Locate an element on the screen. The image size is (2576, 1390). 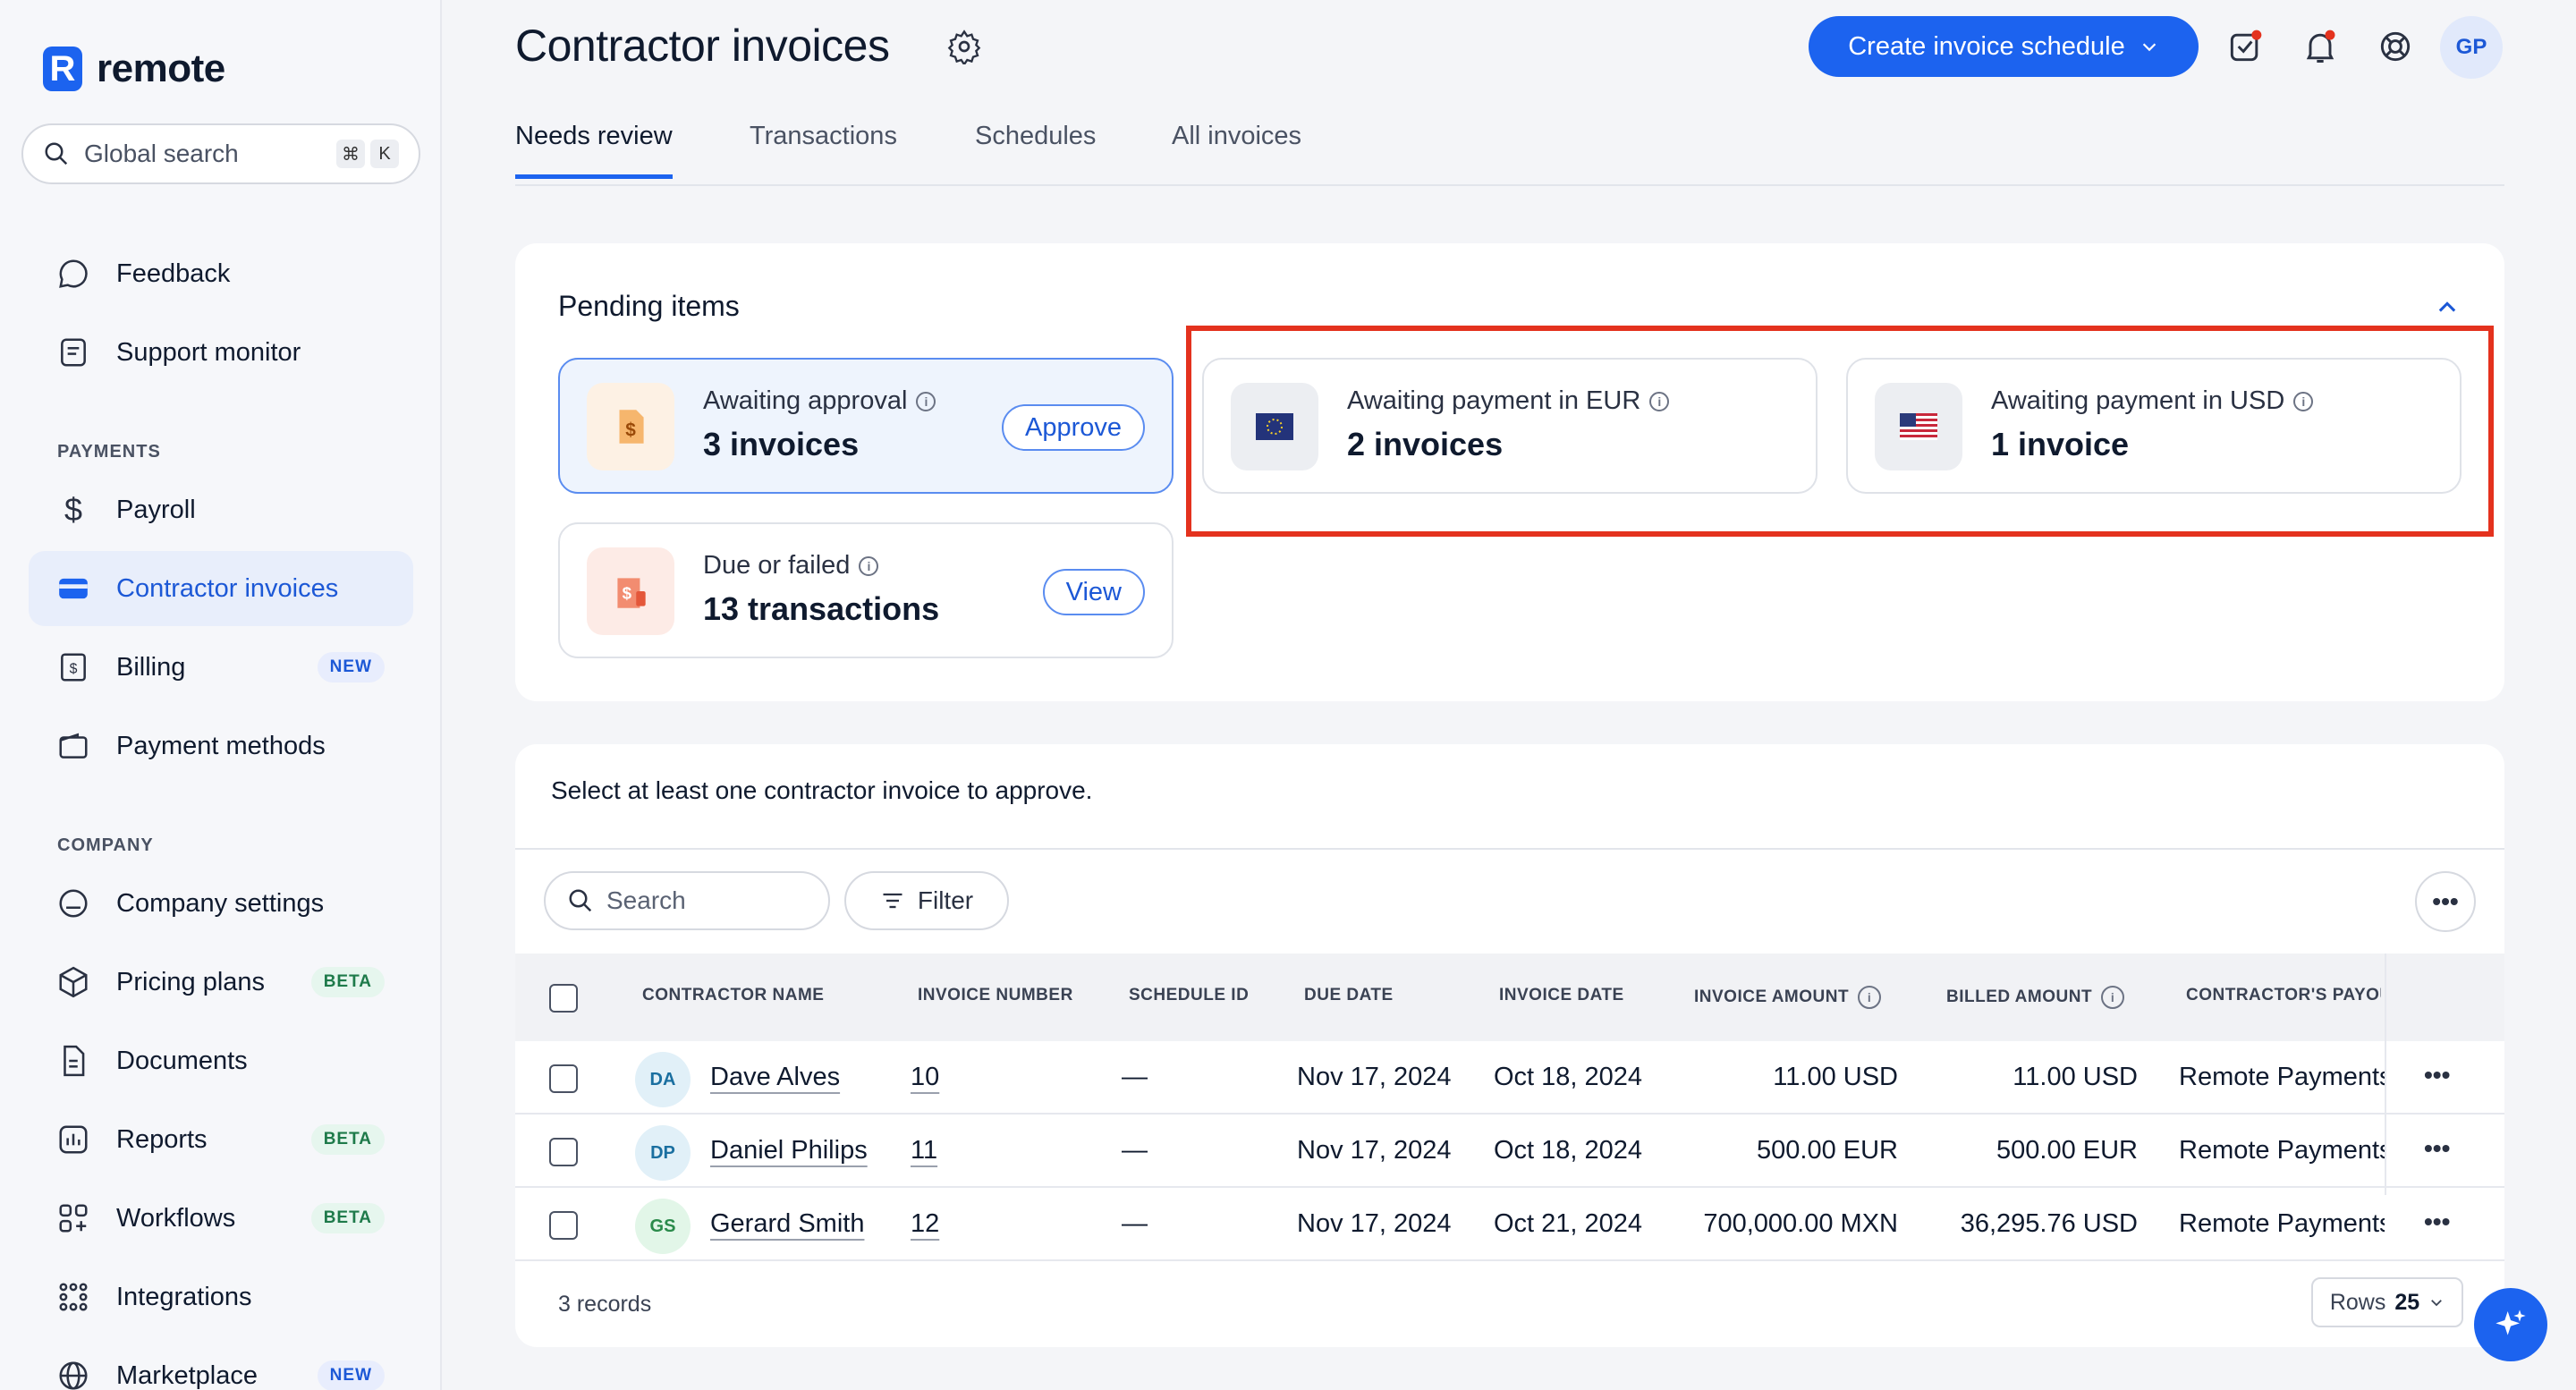
billed-amount: 11.00 USD is located at coordinates (2075, 1077).